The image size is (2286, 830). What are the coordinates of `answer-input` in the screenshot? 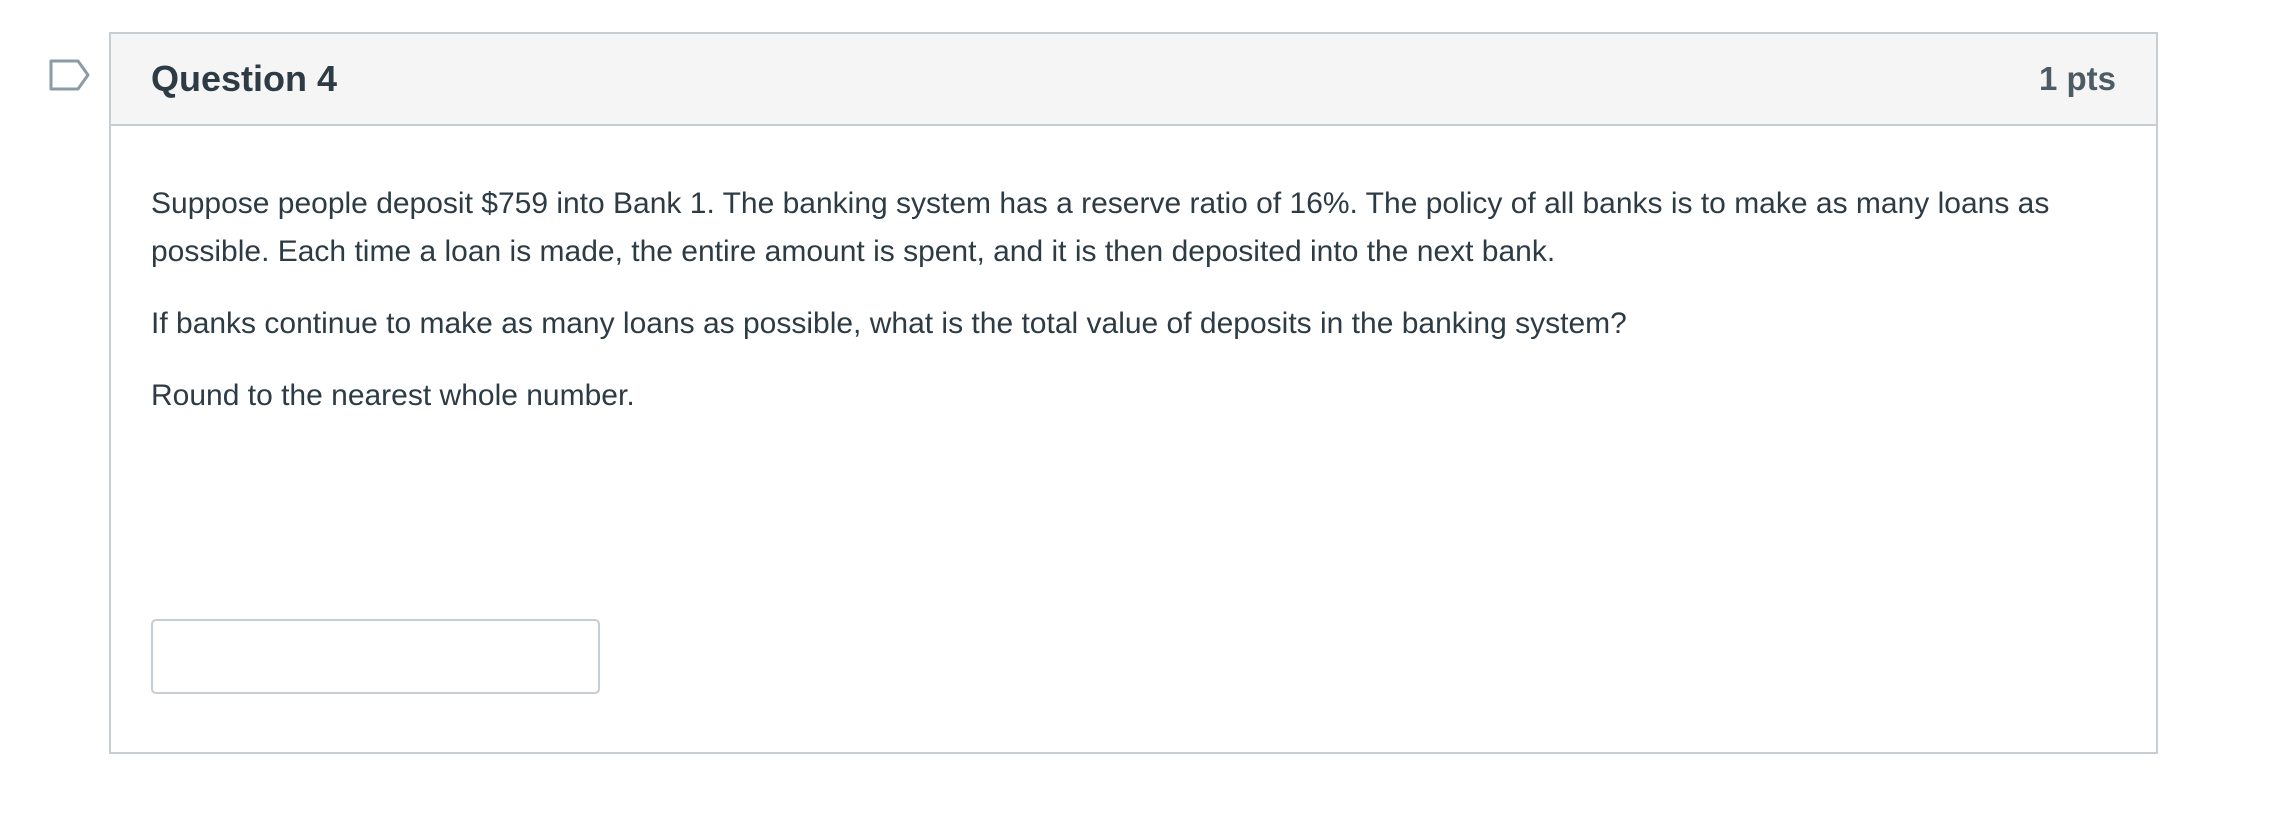 It's located at (375, 656).